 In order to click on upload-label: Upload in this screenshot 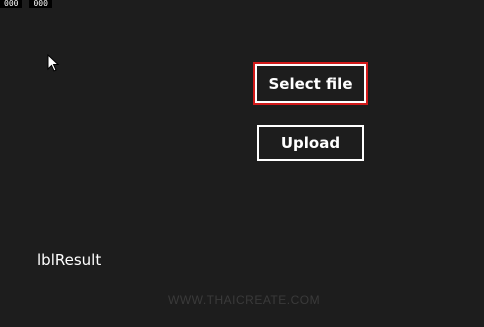, I will do `click(310, 143)`.